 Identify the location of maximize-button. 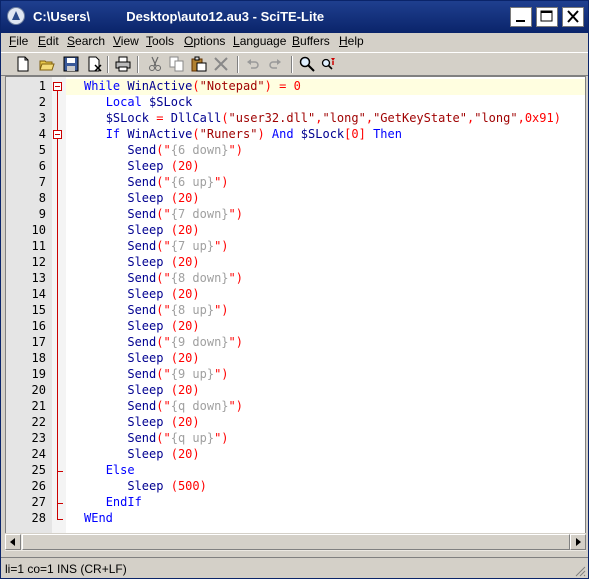
(547, 17).